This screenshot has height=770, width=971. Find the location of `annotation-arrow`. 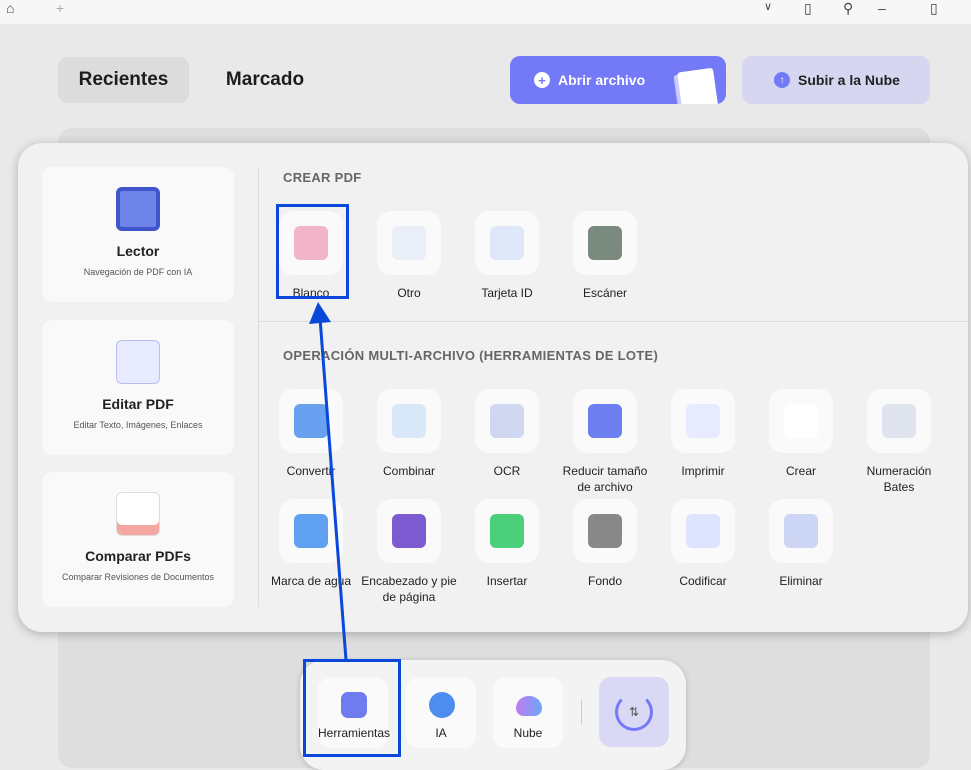

annotation-arrow is located at coordinates (328, 481).